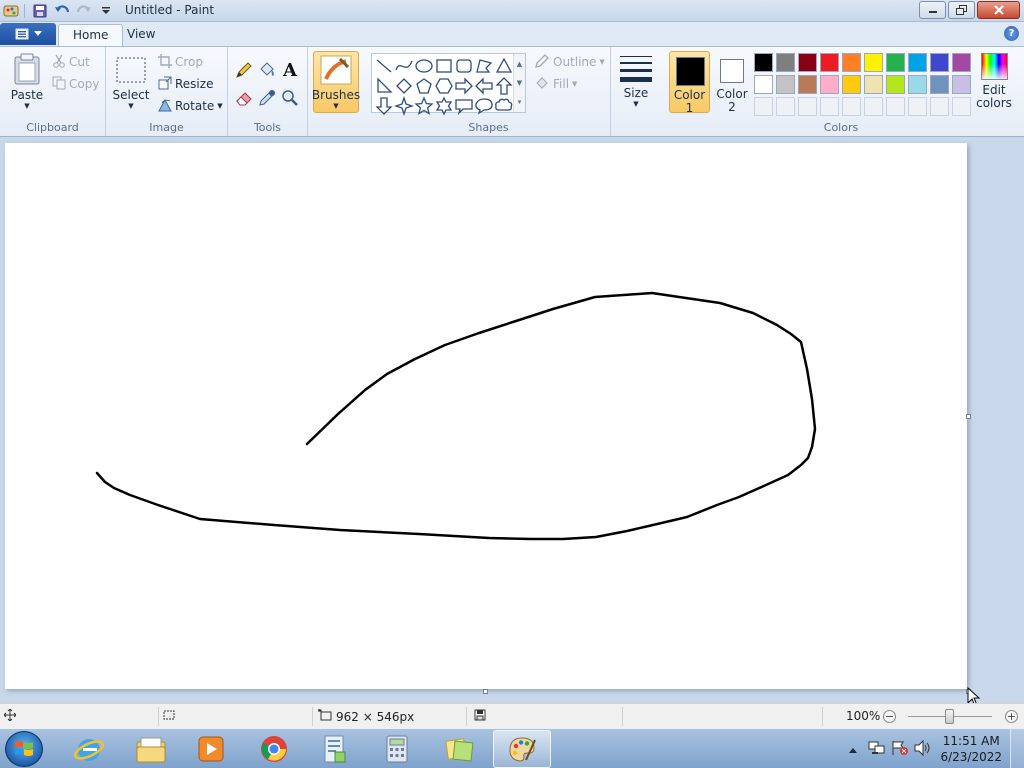  I want to click on help-icon: ?, so click(1011, 33).